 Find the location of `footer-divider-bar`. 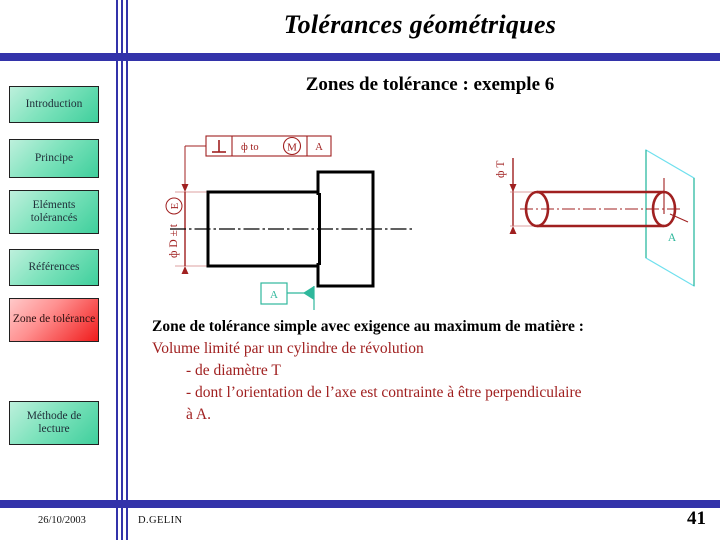

footer-divider-bar is located at coordinates (360, 504).